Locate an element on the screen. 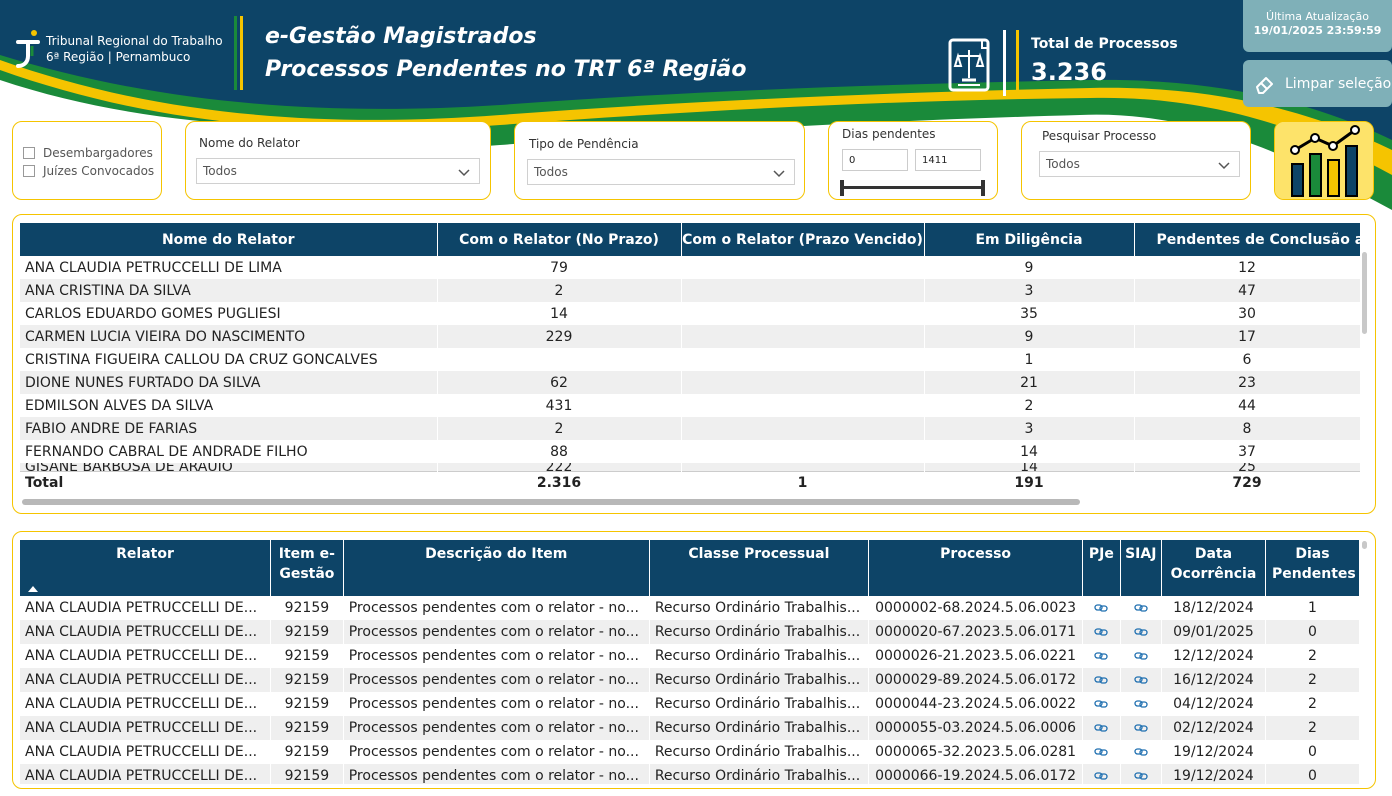 The height and width of the screenshot is (796, 1392). data-cell: 02/12/2024 is located at coordinates (1214, 728).